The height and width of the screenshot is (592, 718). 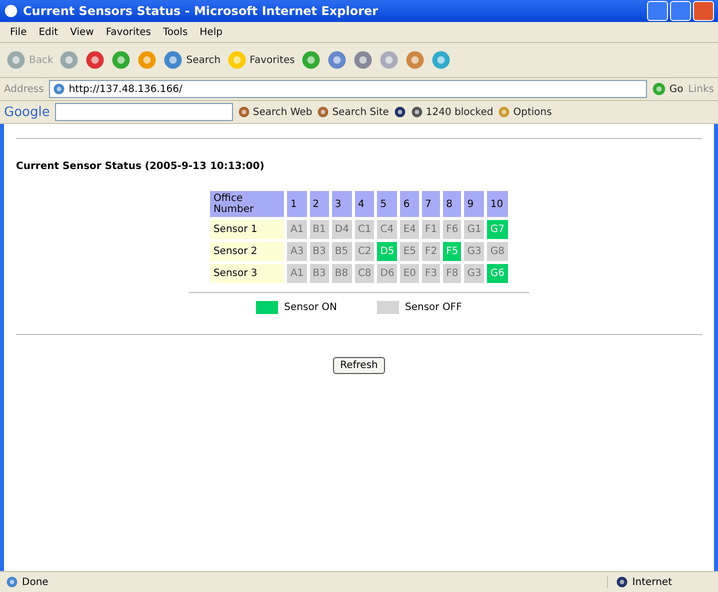 What do you see at coordinates (387, 273) in the screenshot?
I see `sensor-cell: D6` at bounding box center [387, 273].